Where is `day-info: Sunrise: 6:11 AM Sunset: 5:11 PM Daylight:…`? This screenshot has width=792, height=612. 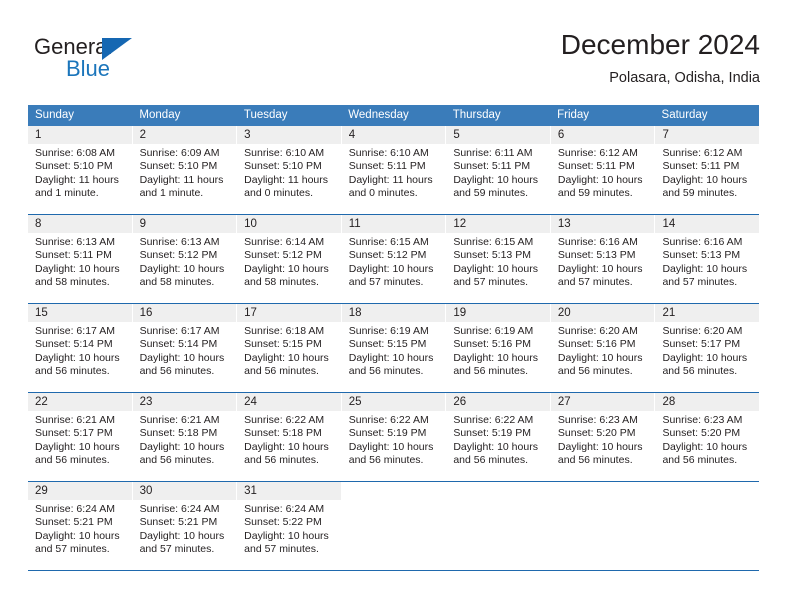 day-info: Sunrise: 6:11 AM Sunset: 5:11 PM Daylight:… is located at coordinates (498, 172).